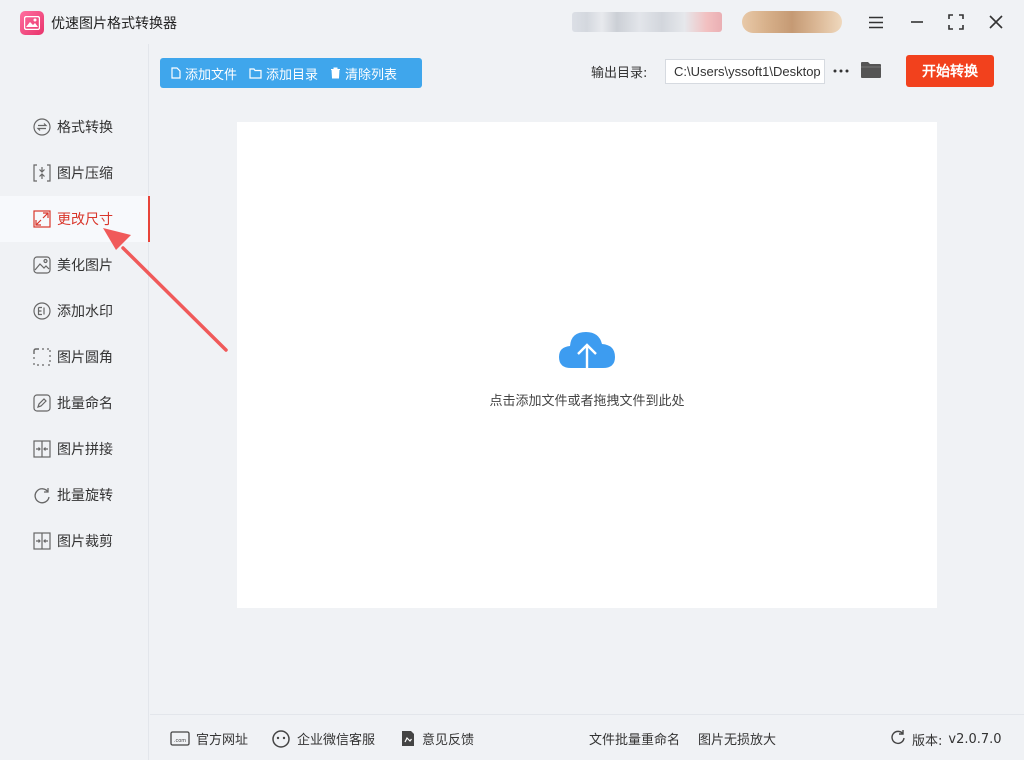  What do you see at coordinates (336, 740) in the screenshot?
I see `wechat-service-label: 企业微信客服` at bounding box center [336, 740].